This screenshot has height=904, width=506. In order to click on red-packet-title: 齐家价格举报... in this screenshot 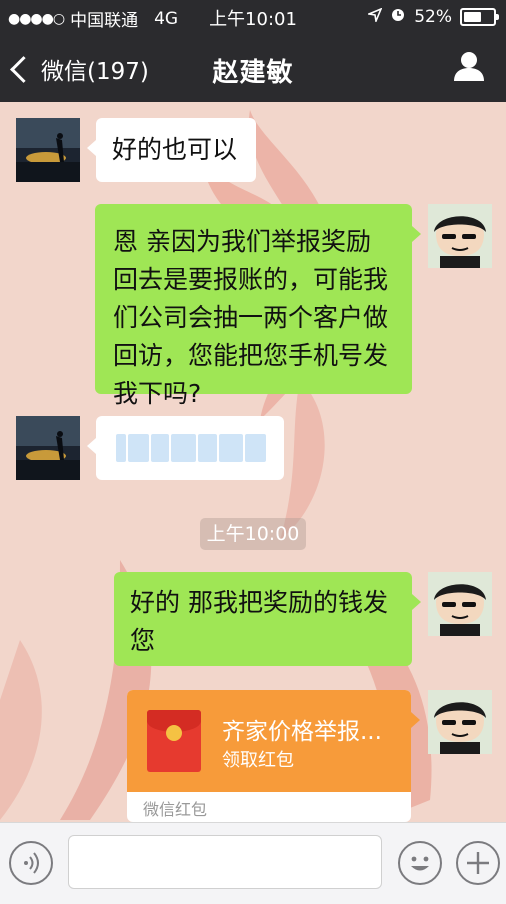, I will do `click(302, 732)`.